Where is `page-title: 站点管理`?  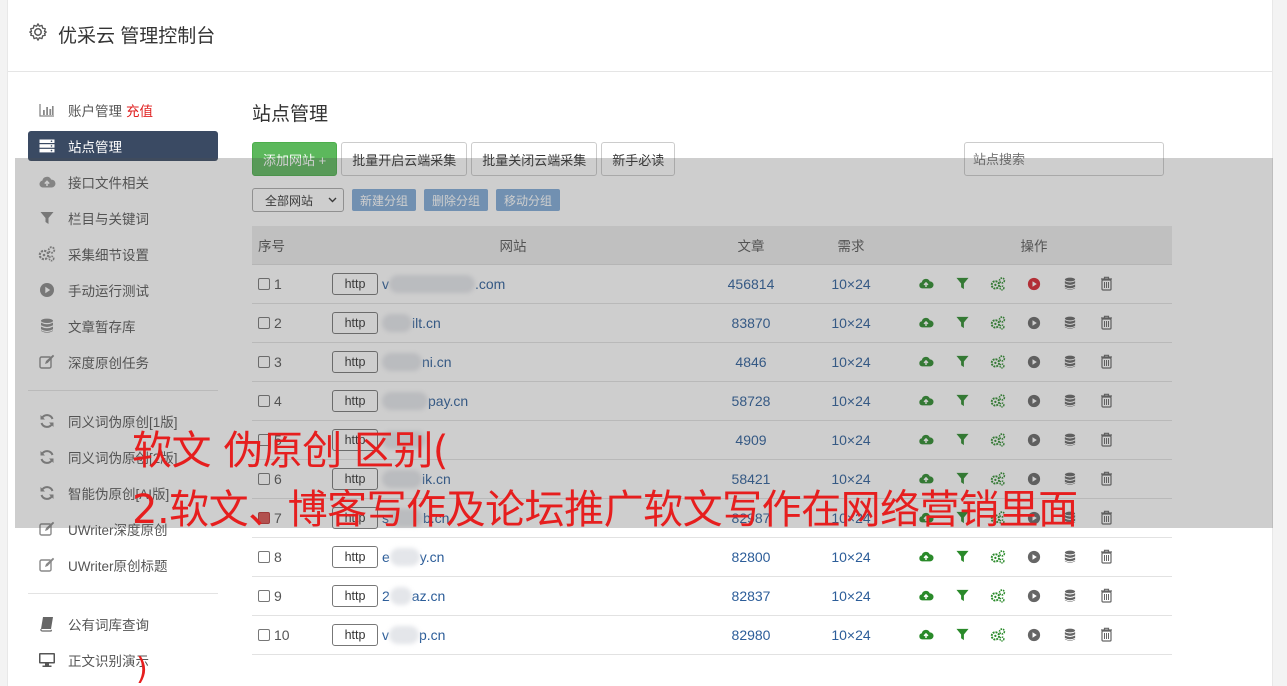 page-title: 站点管理 is located at coordinates (290, 114).